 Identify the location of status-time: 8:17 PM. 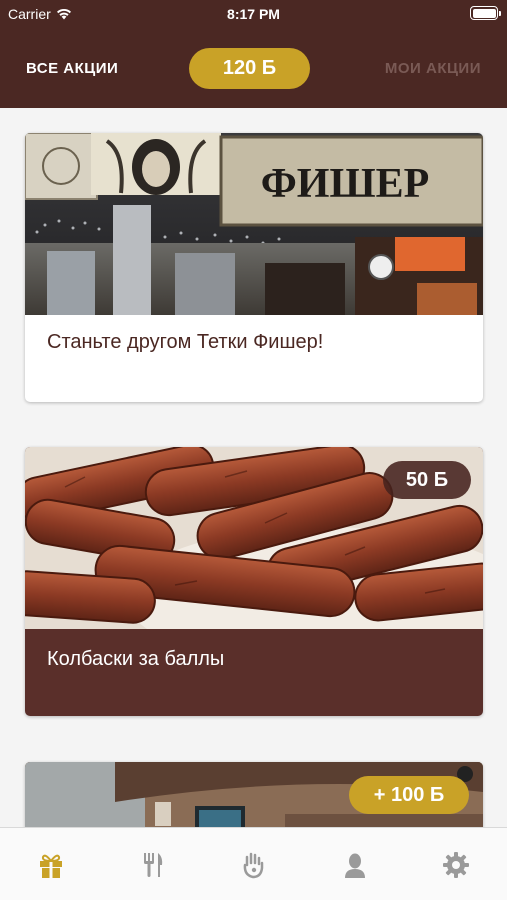
(253, 14).